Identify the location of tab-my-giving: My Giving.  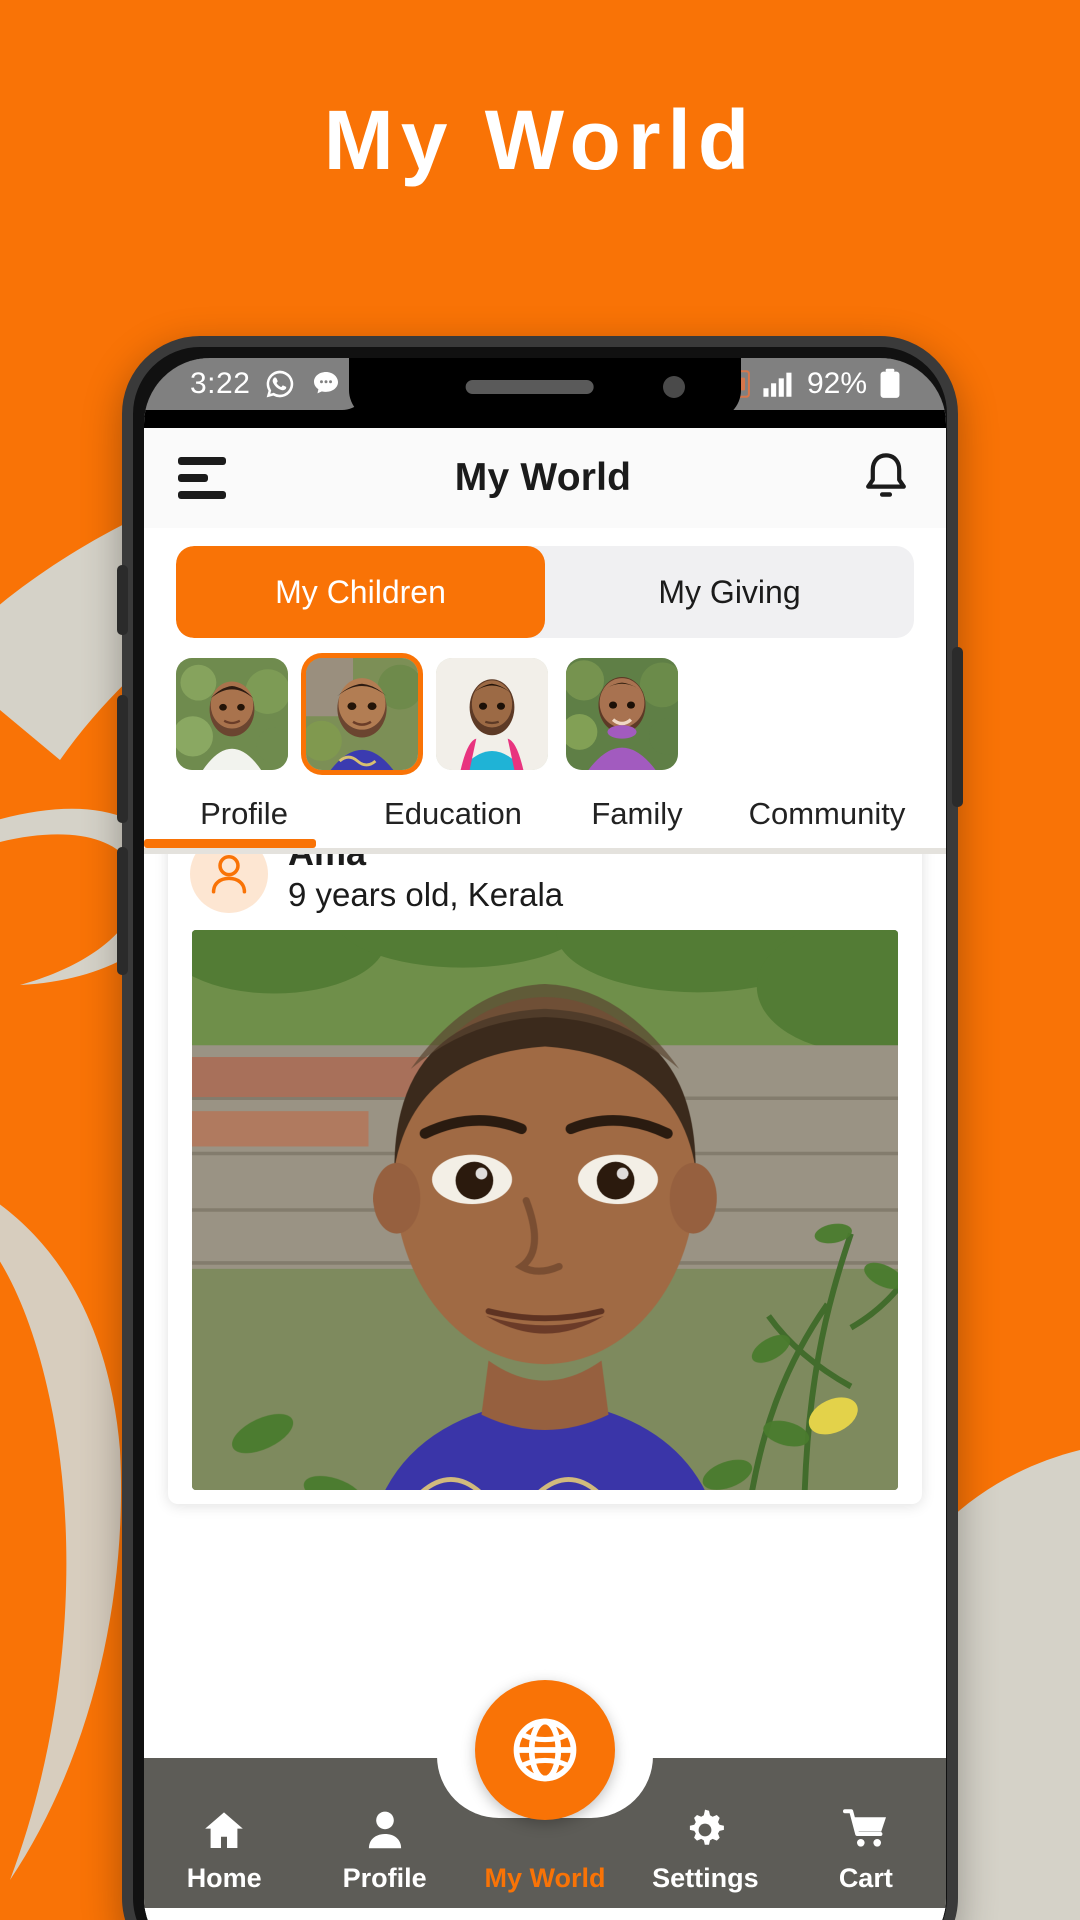
(729, 592).